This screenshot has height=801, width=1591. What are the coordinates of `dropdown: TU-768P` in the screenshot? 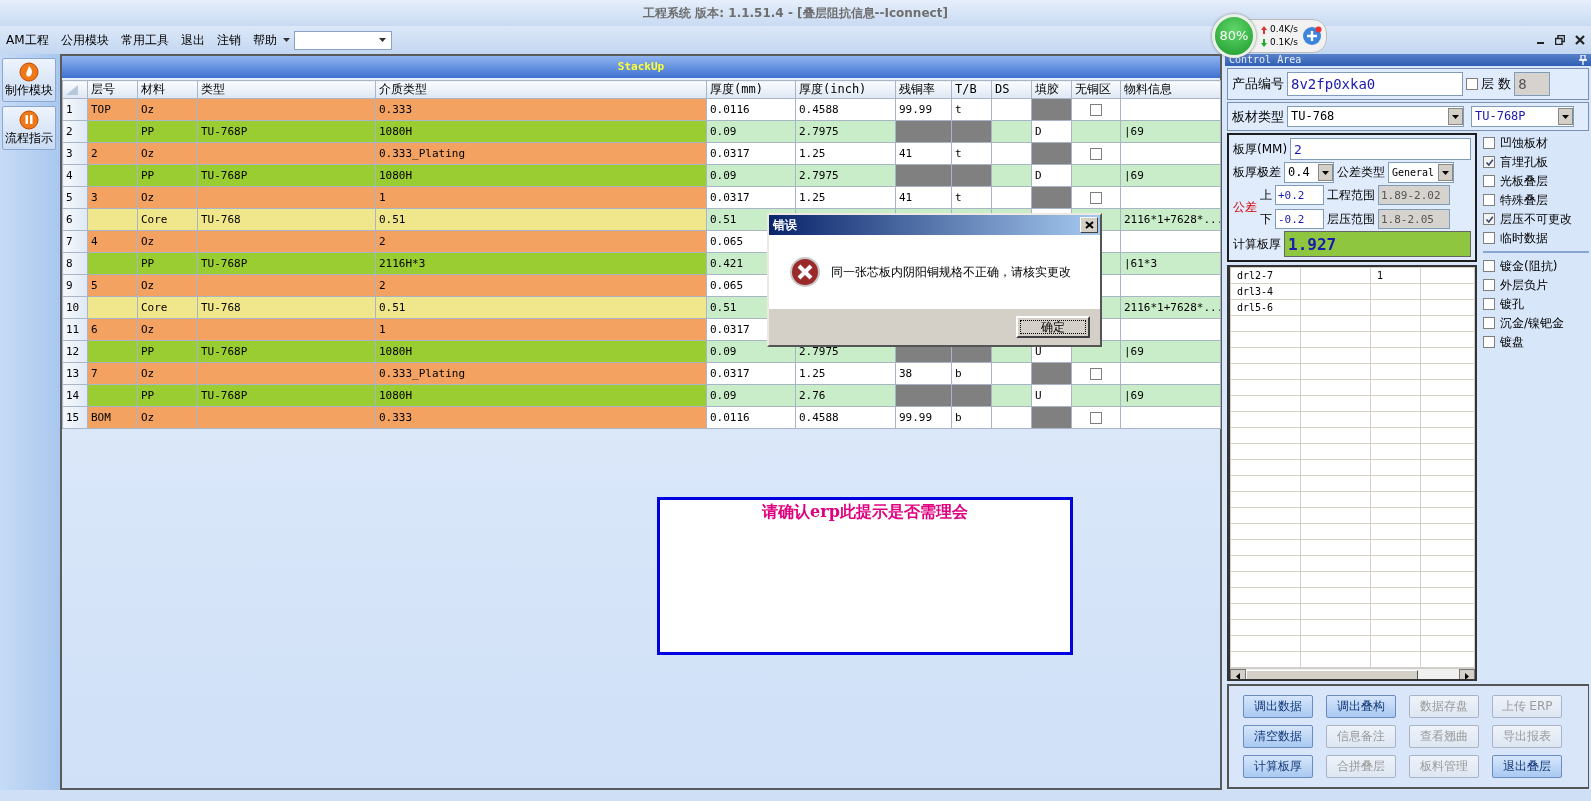 It's located at (1522, 116).